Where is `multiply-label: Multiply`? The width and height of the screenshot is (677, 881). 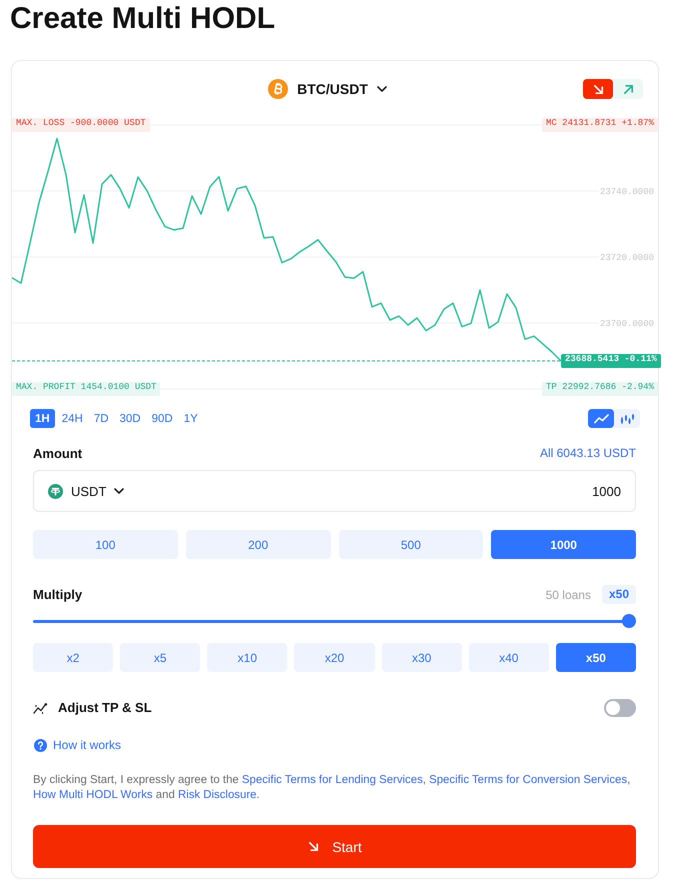
multiply-label: Multiply is located at coordinates (57, 594).